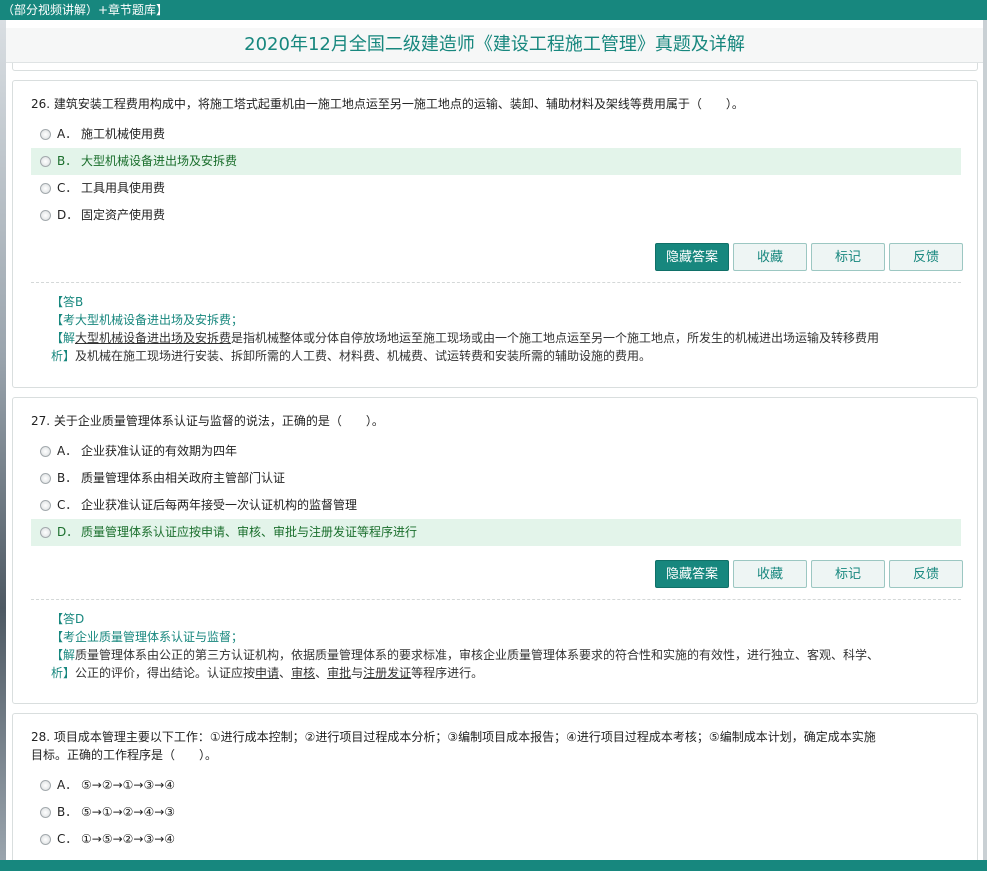 The image size is (987, 871). Describe the element at coordinates (128, 785) in the screenshot. I see `option-text: ⑤→②→①→③→④` at that location.